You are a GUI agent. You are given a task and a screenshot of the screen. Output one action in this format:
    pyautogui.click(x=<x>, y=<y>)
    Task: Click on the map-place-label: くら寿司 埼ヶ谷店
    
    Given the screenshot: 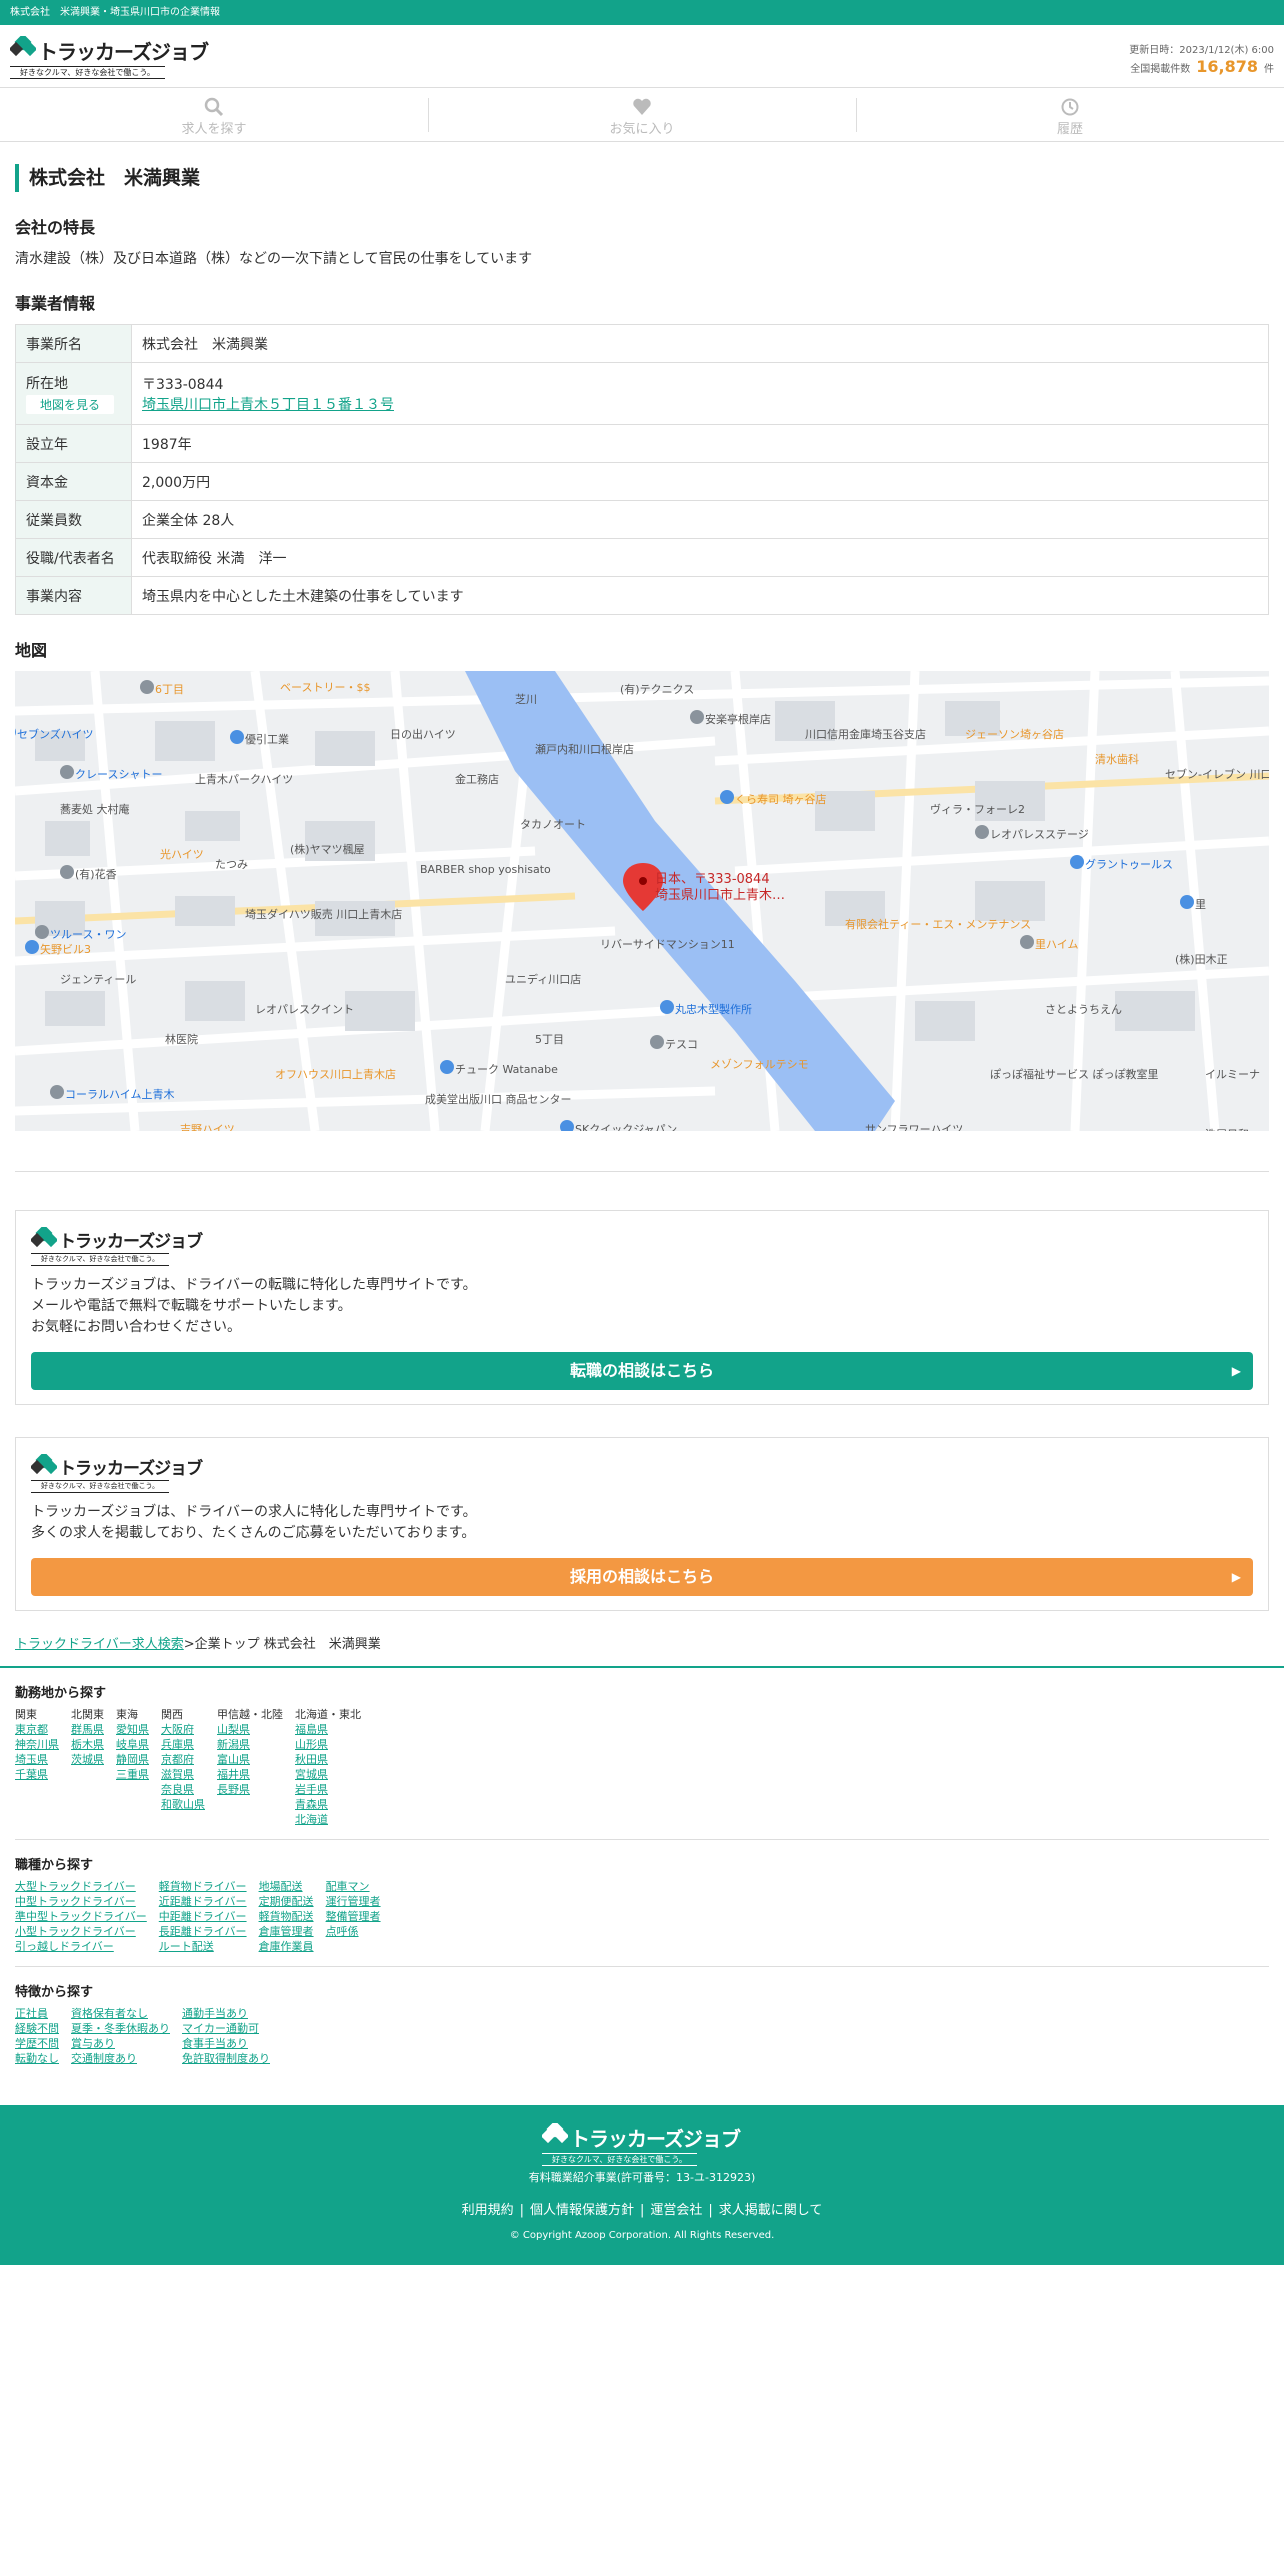 What is the action you would take?
    pyautogui.click(x=781, y=799)
    